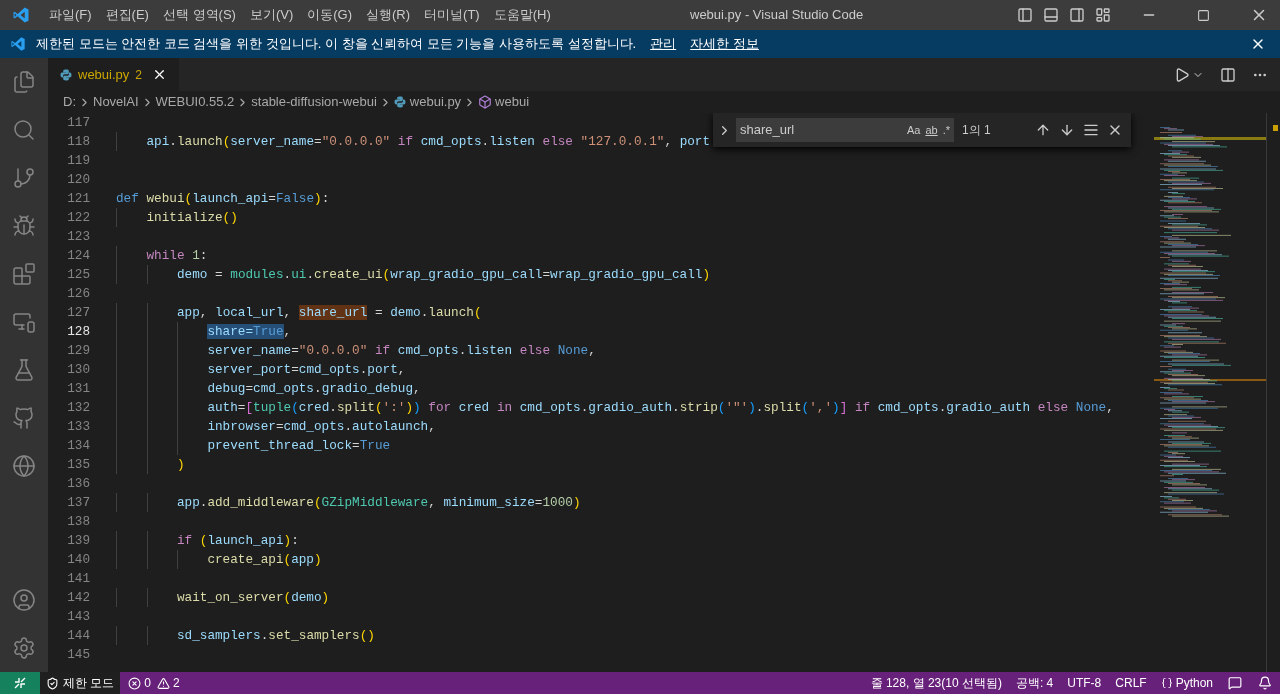  I want to click on find-option: ab, so click(931, 130).